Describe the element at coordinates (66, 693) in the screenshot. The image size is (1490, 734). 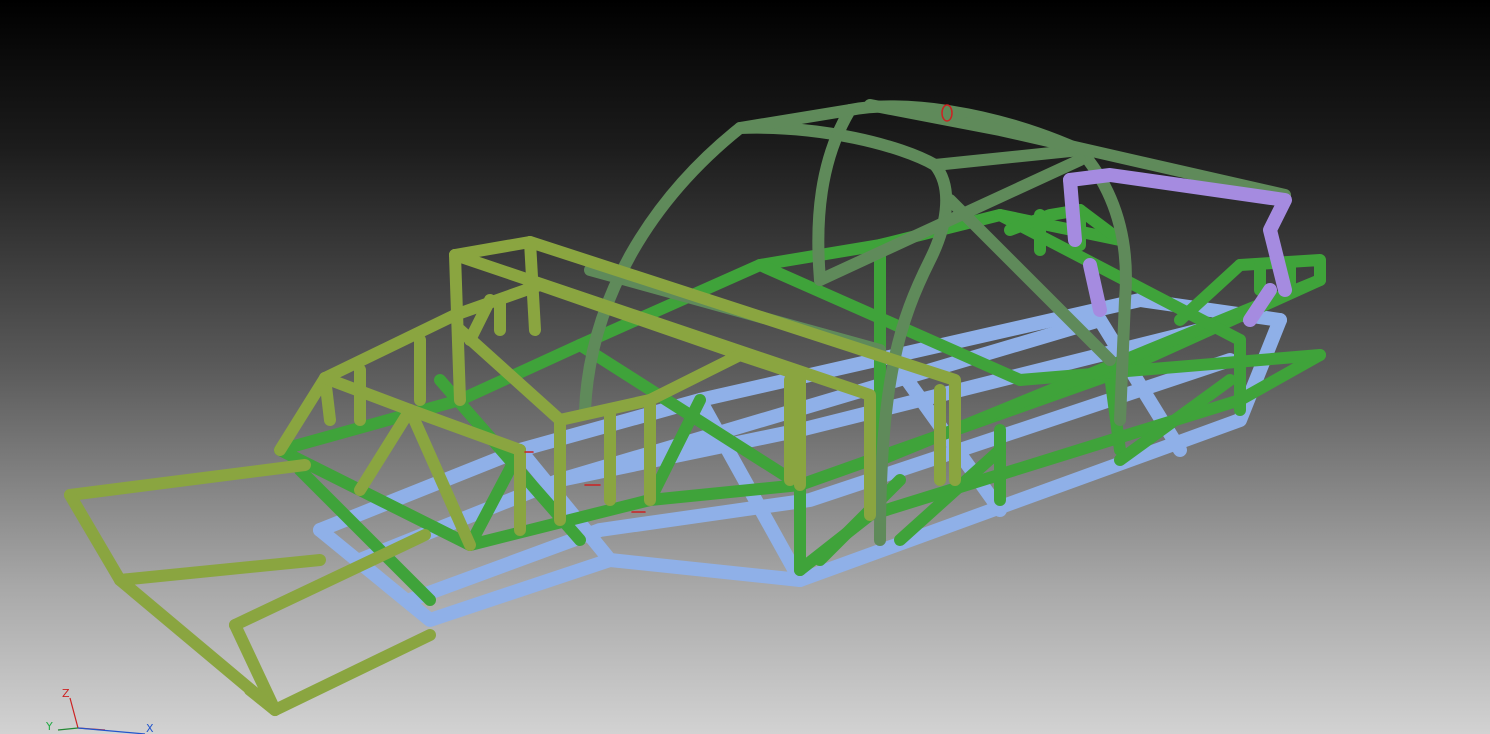
I see `axis-z-label: Z` at that location.